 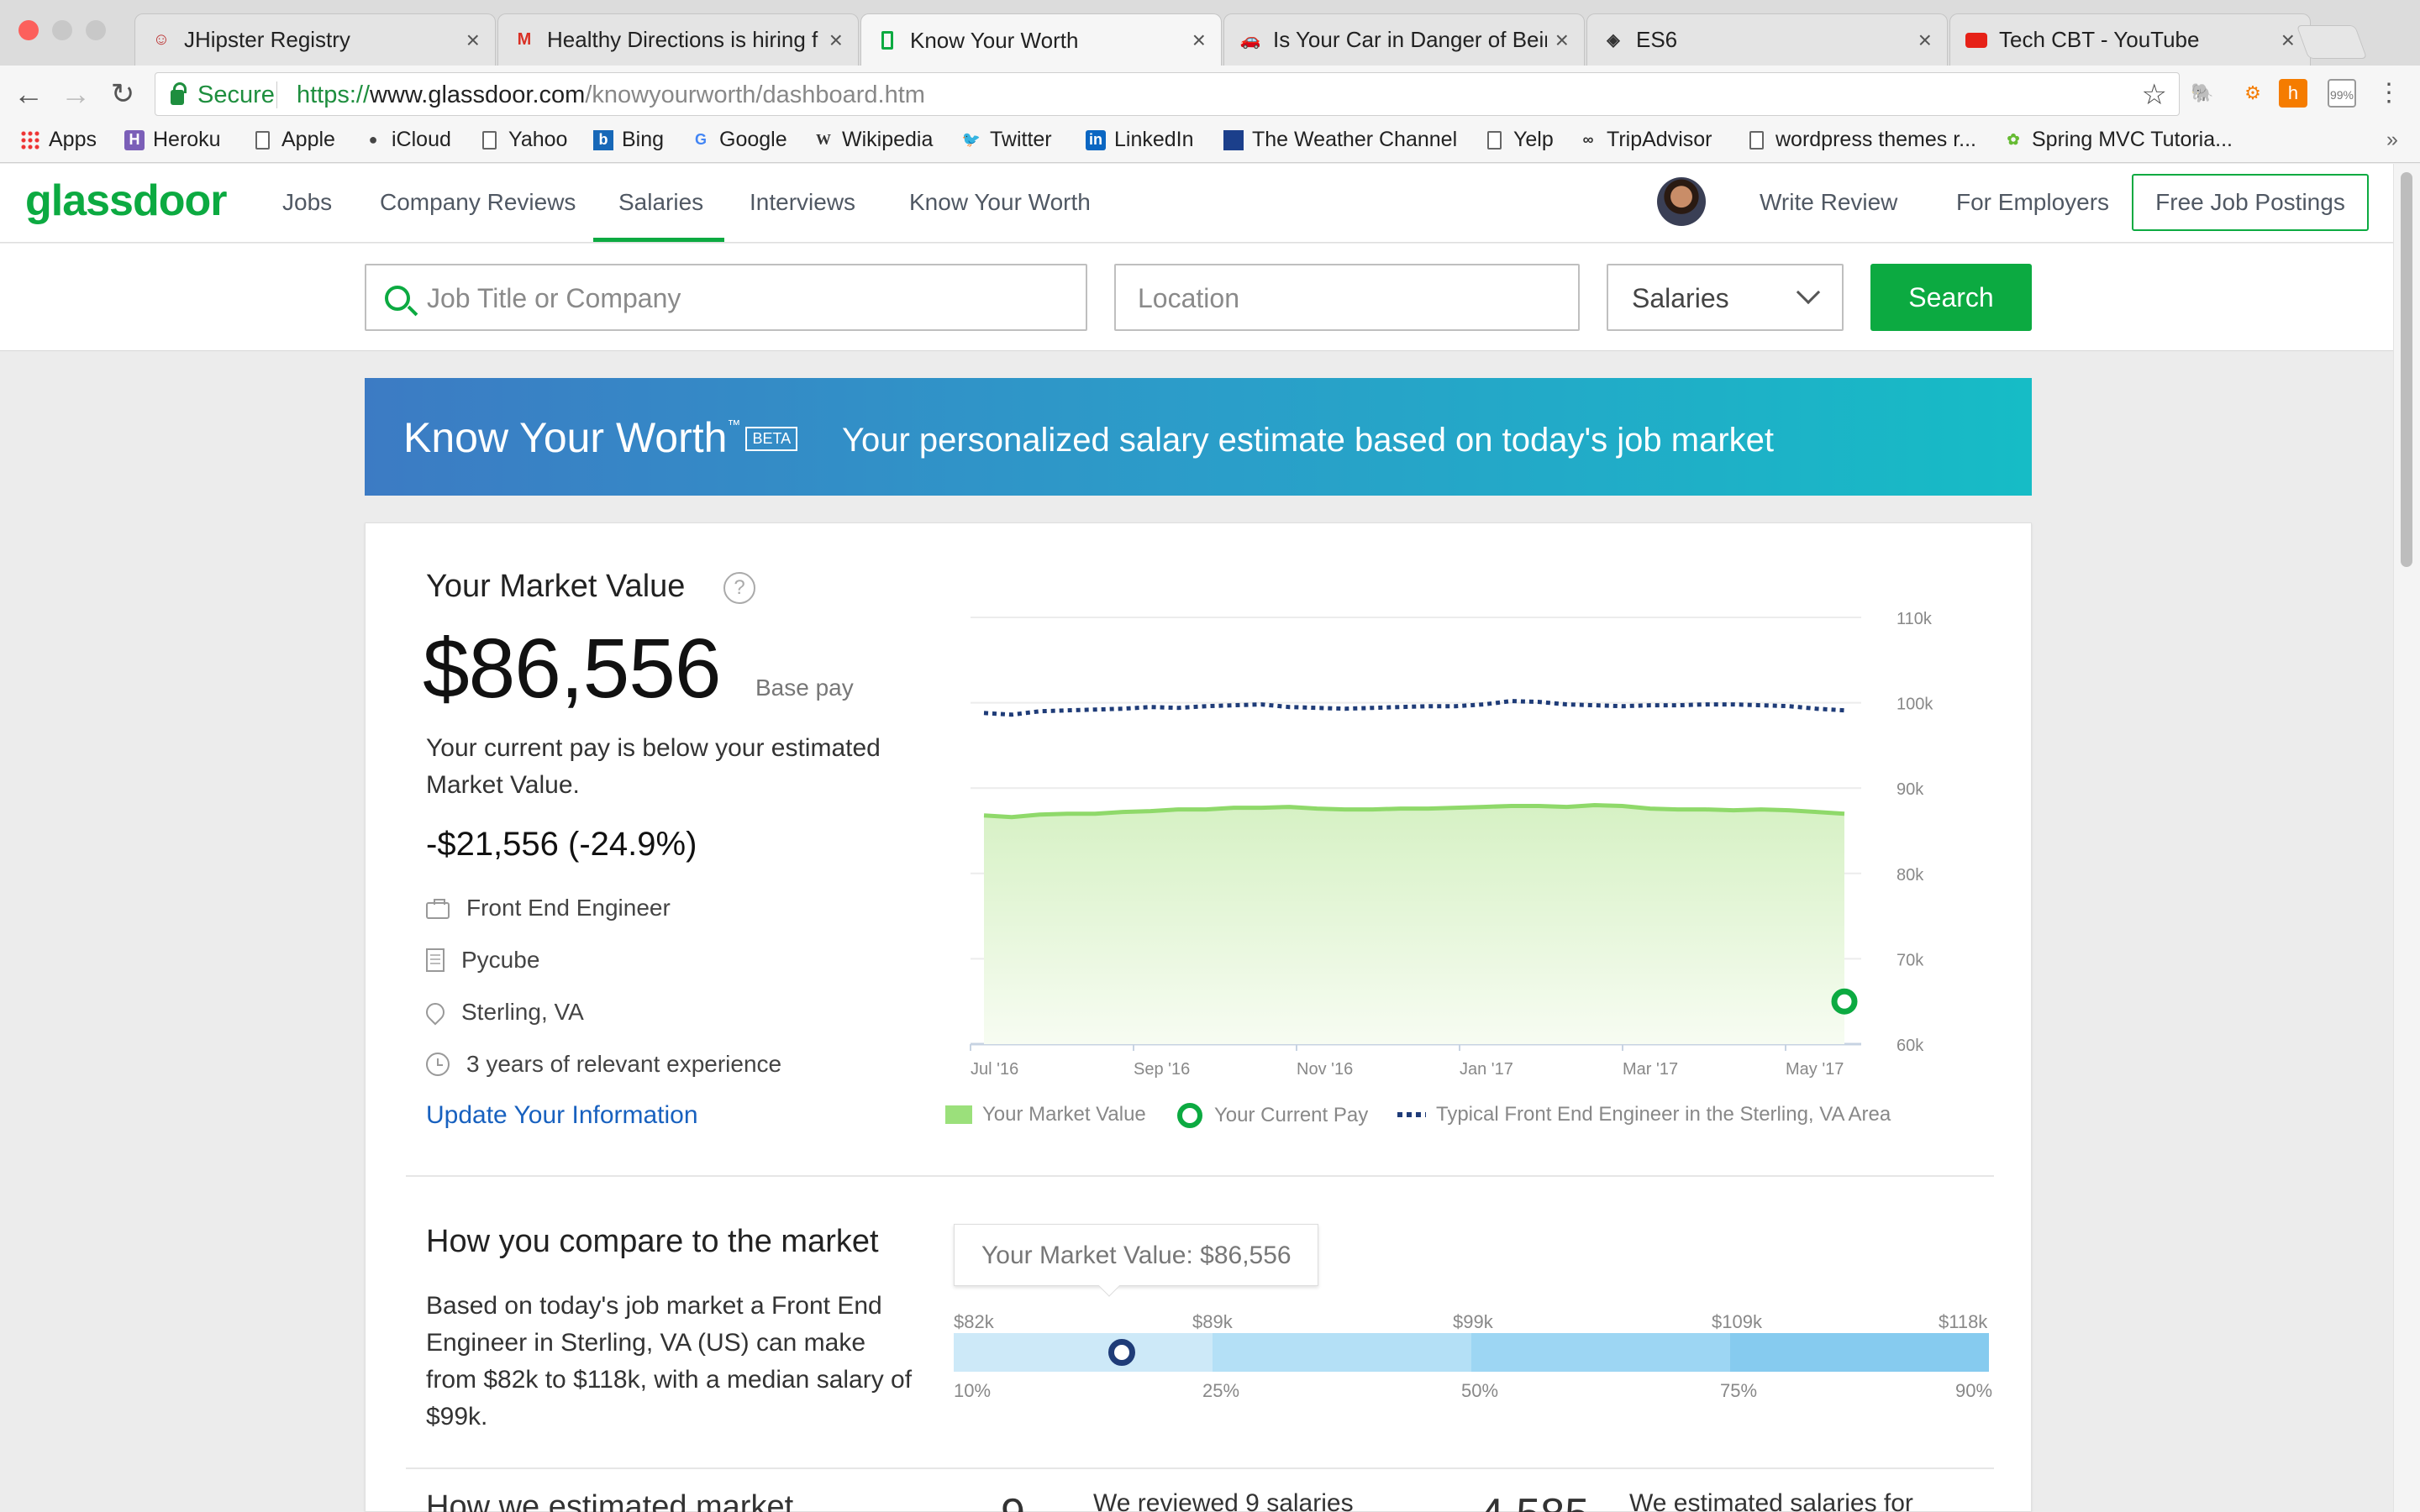 What do you see at coordinates (1974, 1390) in the screenshot?
I see `percentile-90: 90%` at bounding box center [1974, 1390].